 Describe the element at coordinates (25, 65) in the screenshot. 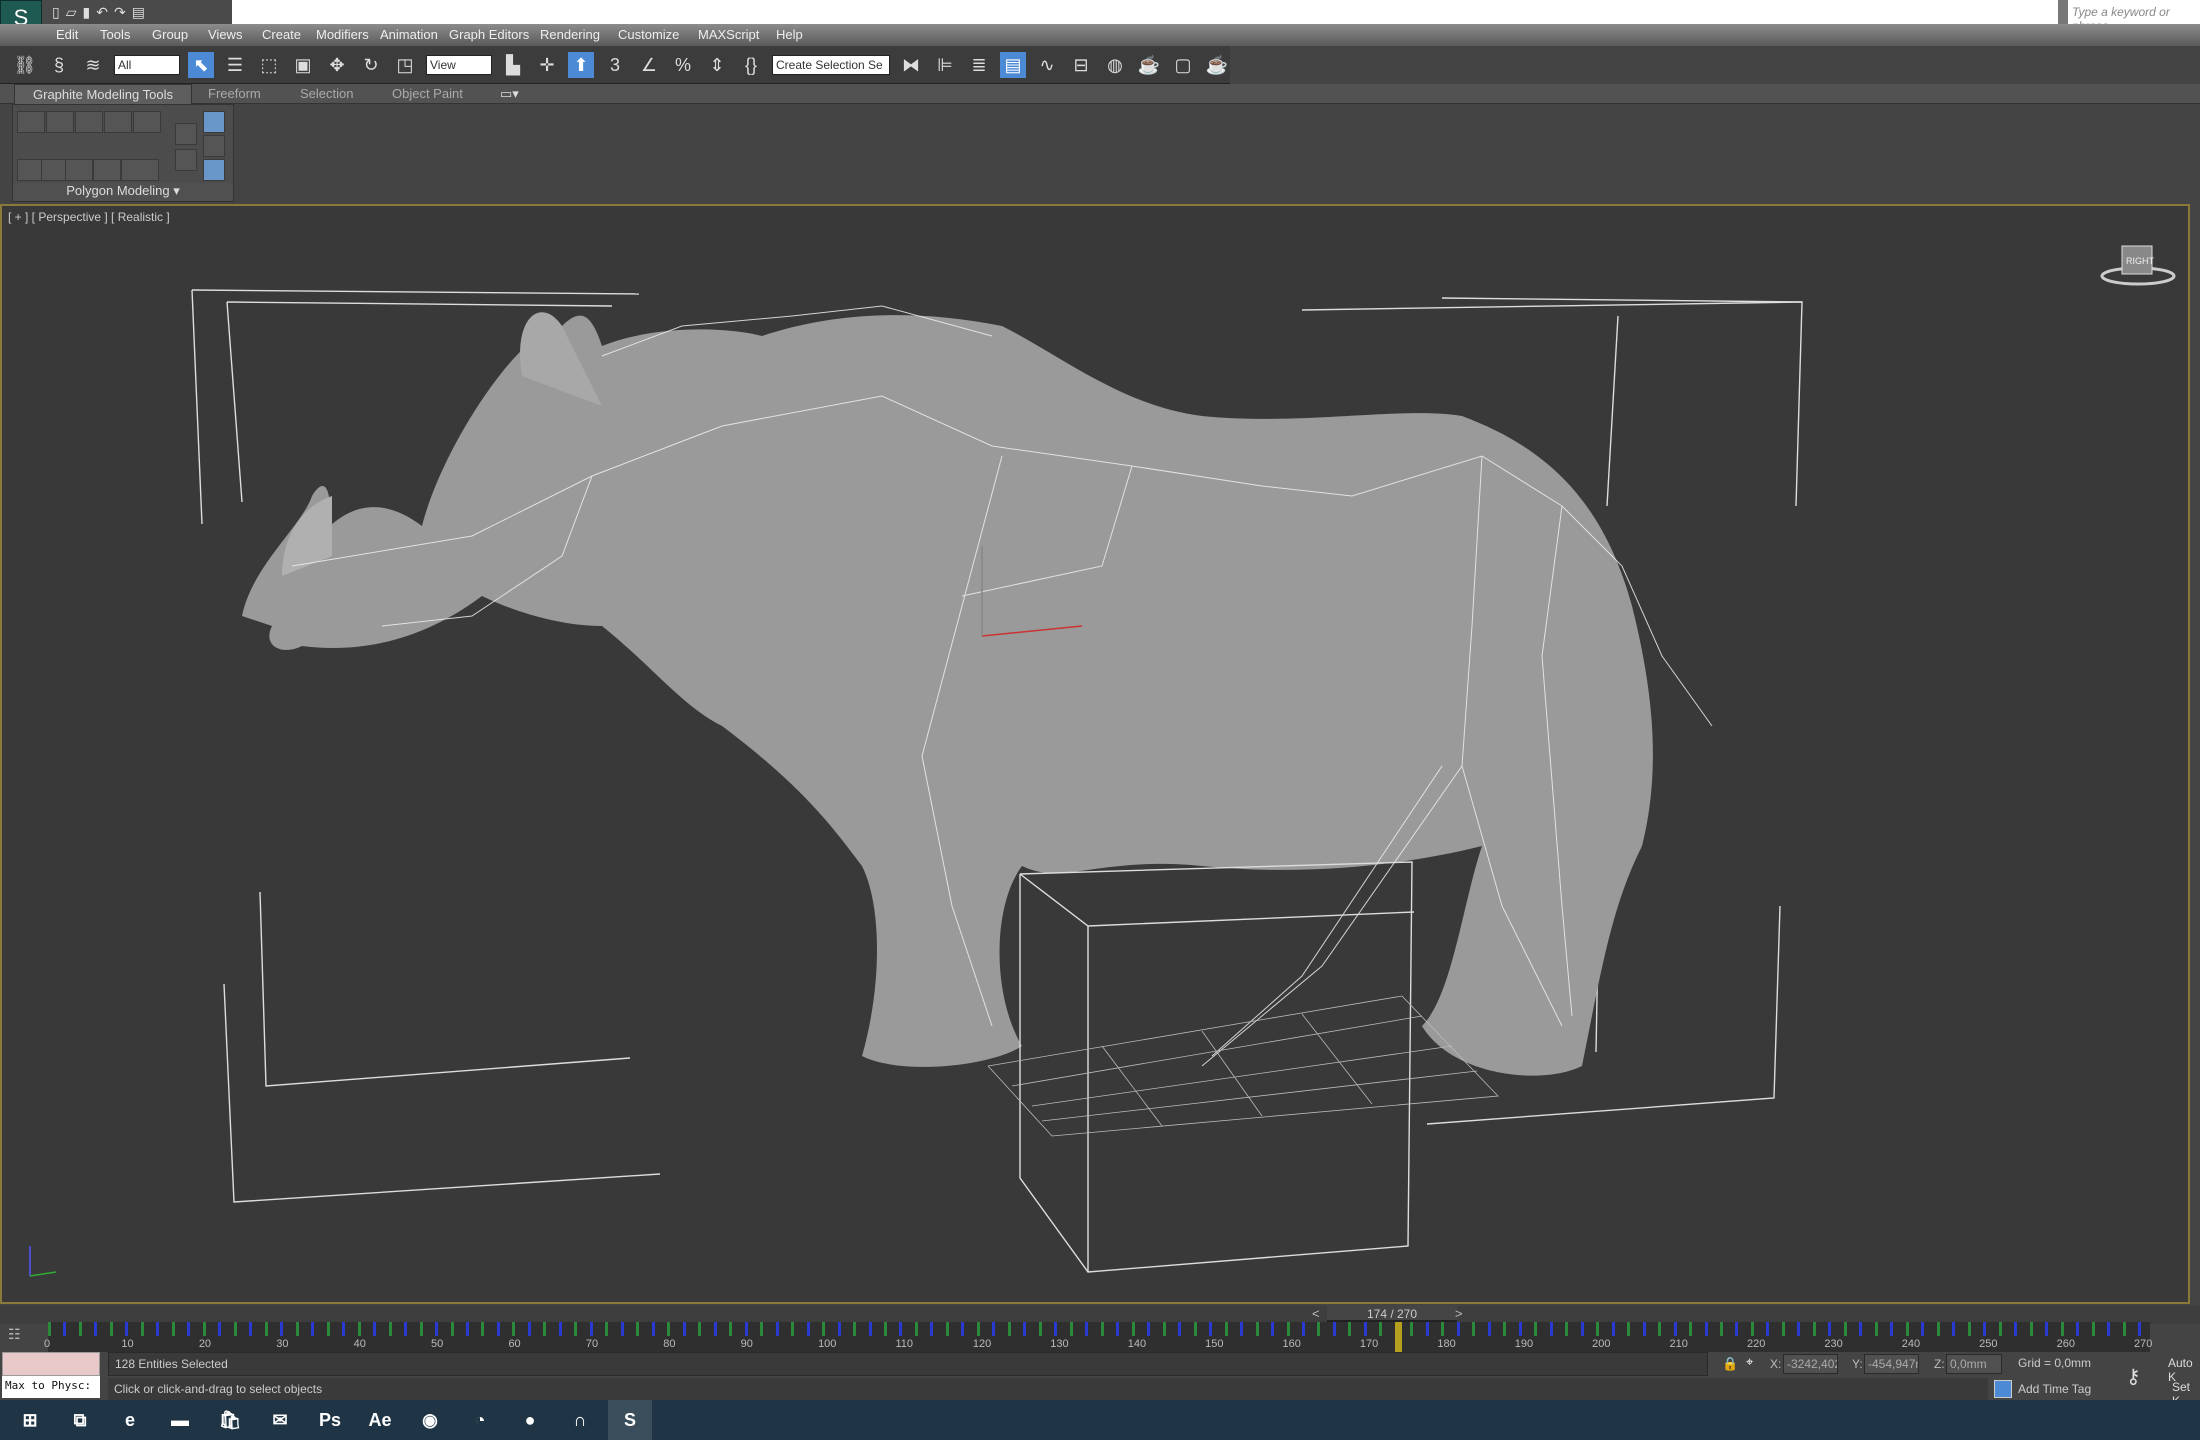

I see `link-icon: ⛓` at that location.